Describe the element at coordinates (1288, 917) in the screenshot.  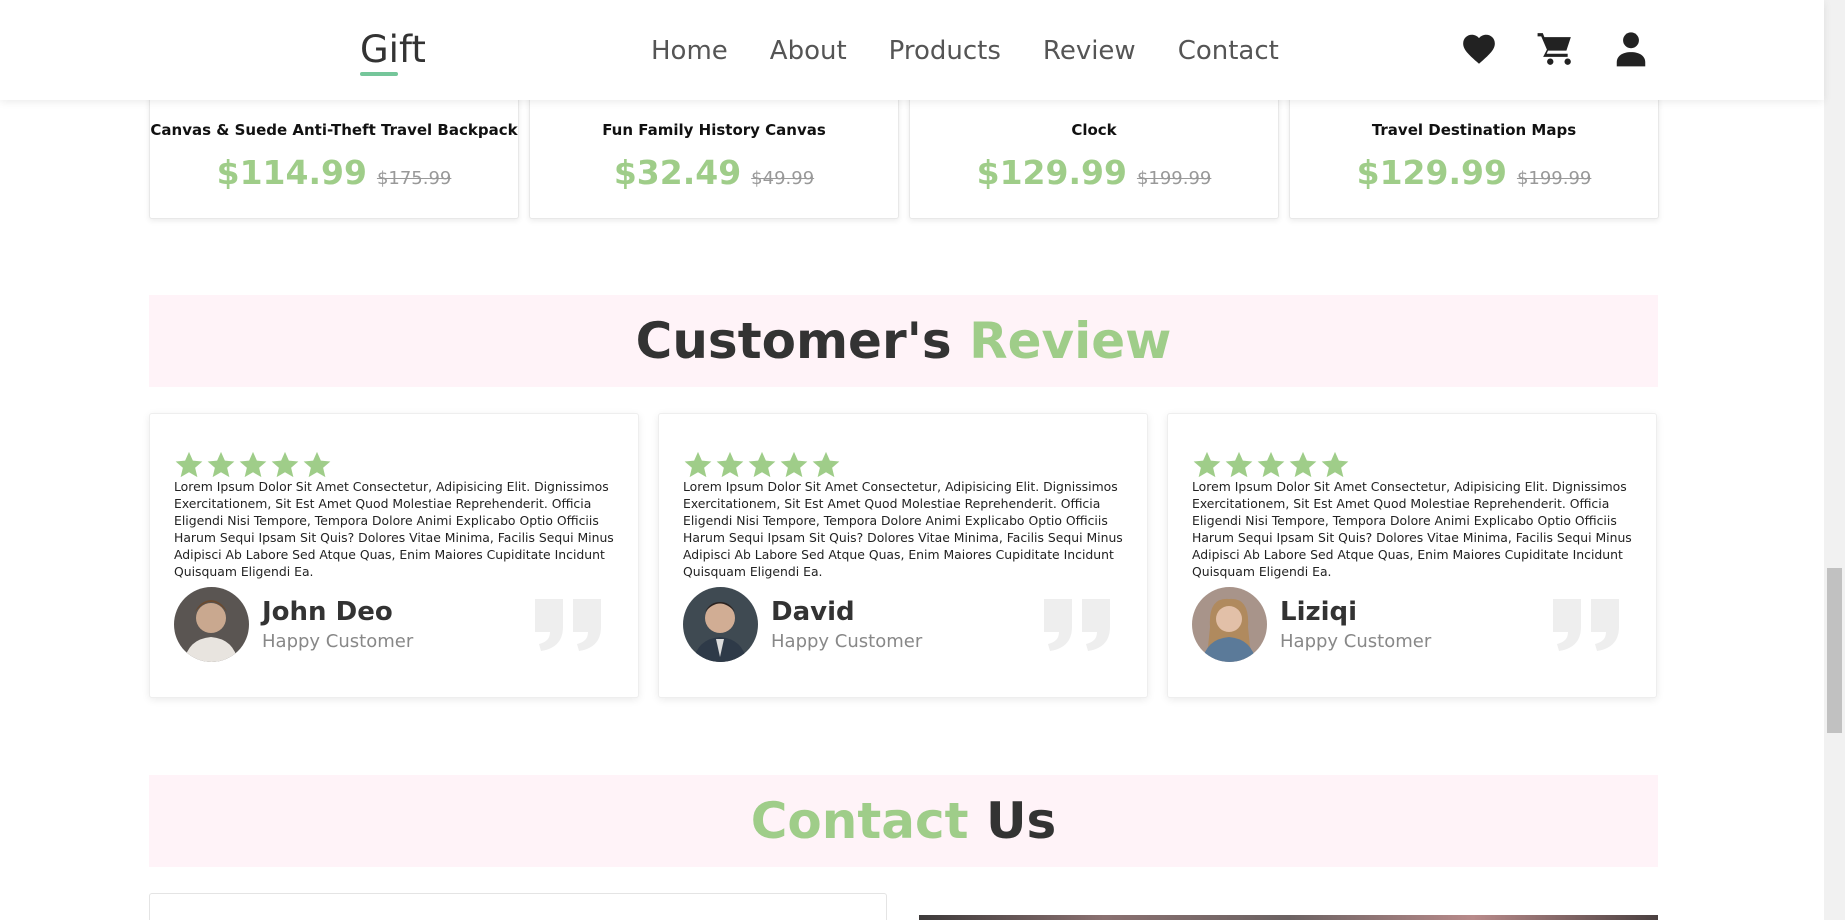
I see `contact-image` at that location.